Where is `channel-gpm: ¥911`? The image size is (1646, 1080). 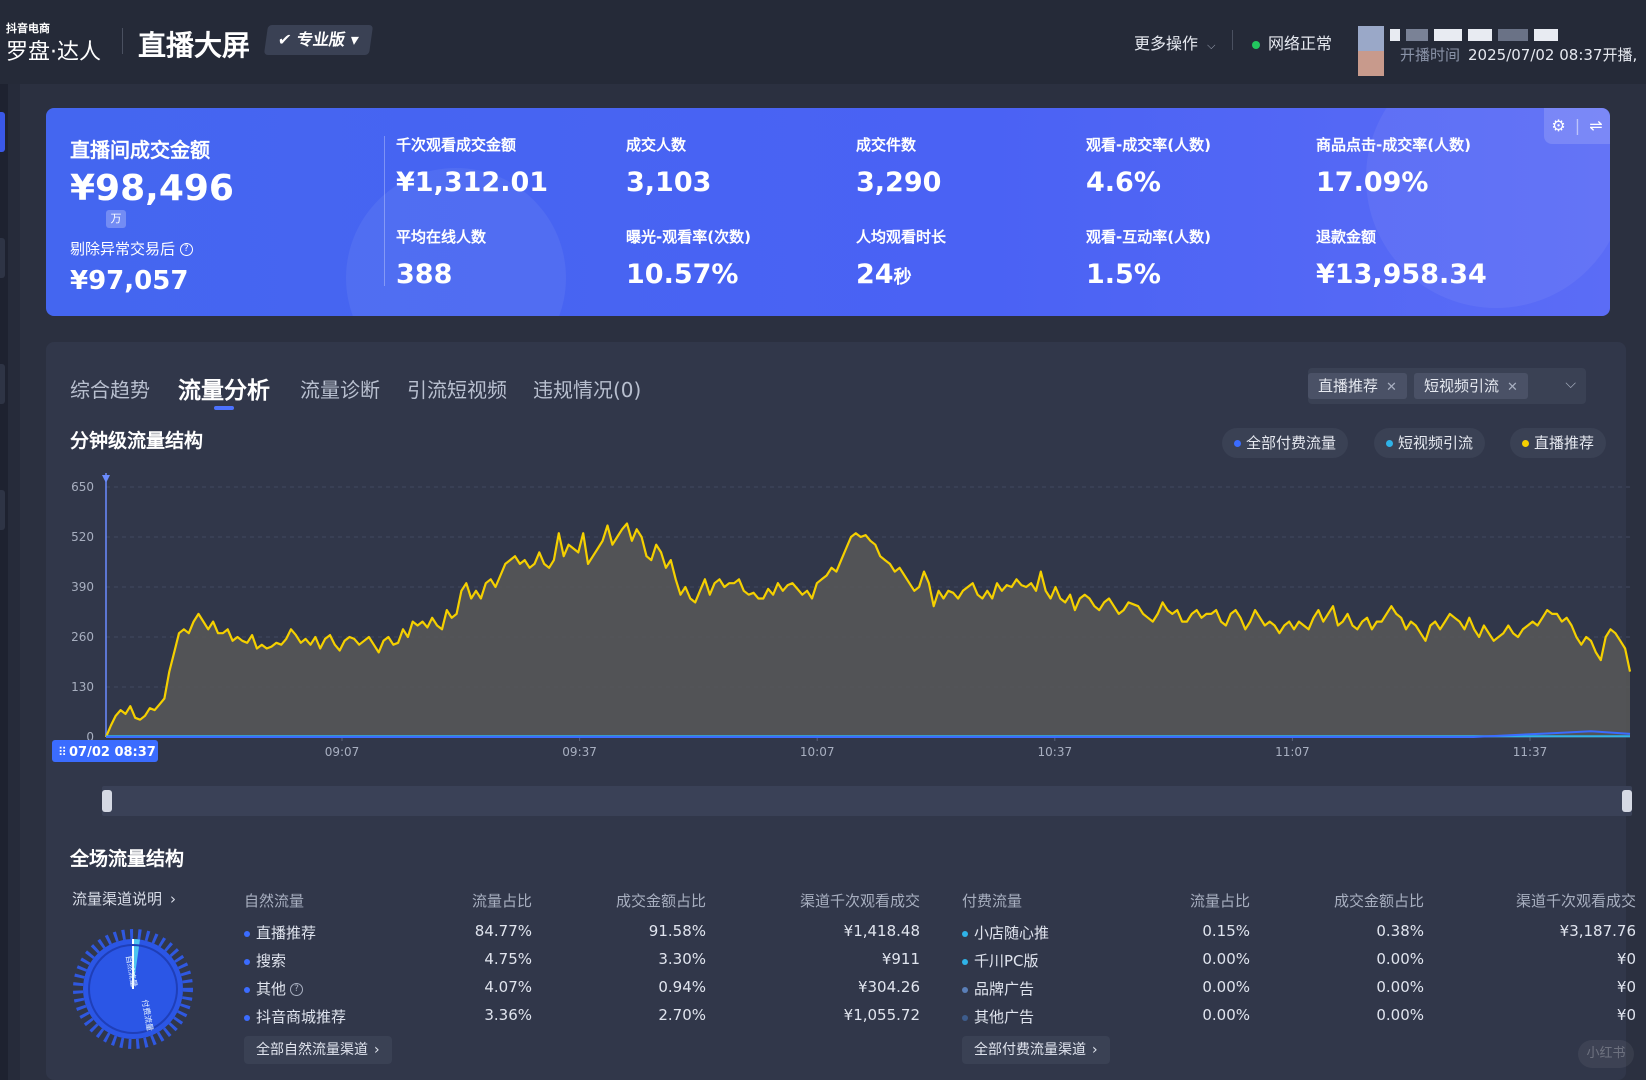 channel-gpm: ¥911 is located at coordinates (900, 959).